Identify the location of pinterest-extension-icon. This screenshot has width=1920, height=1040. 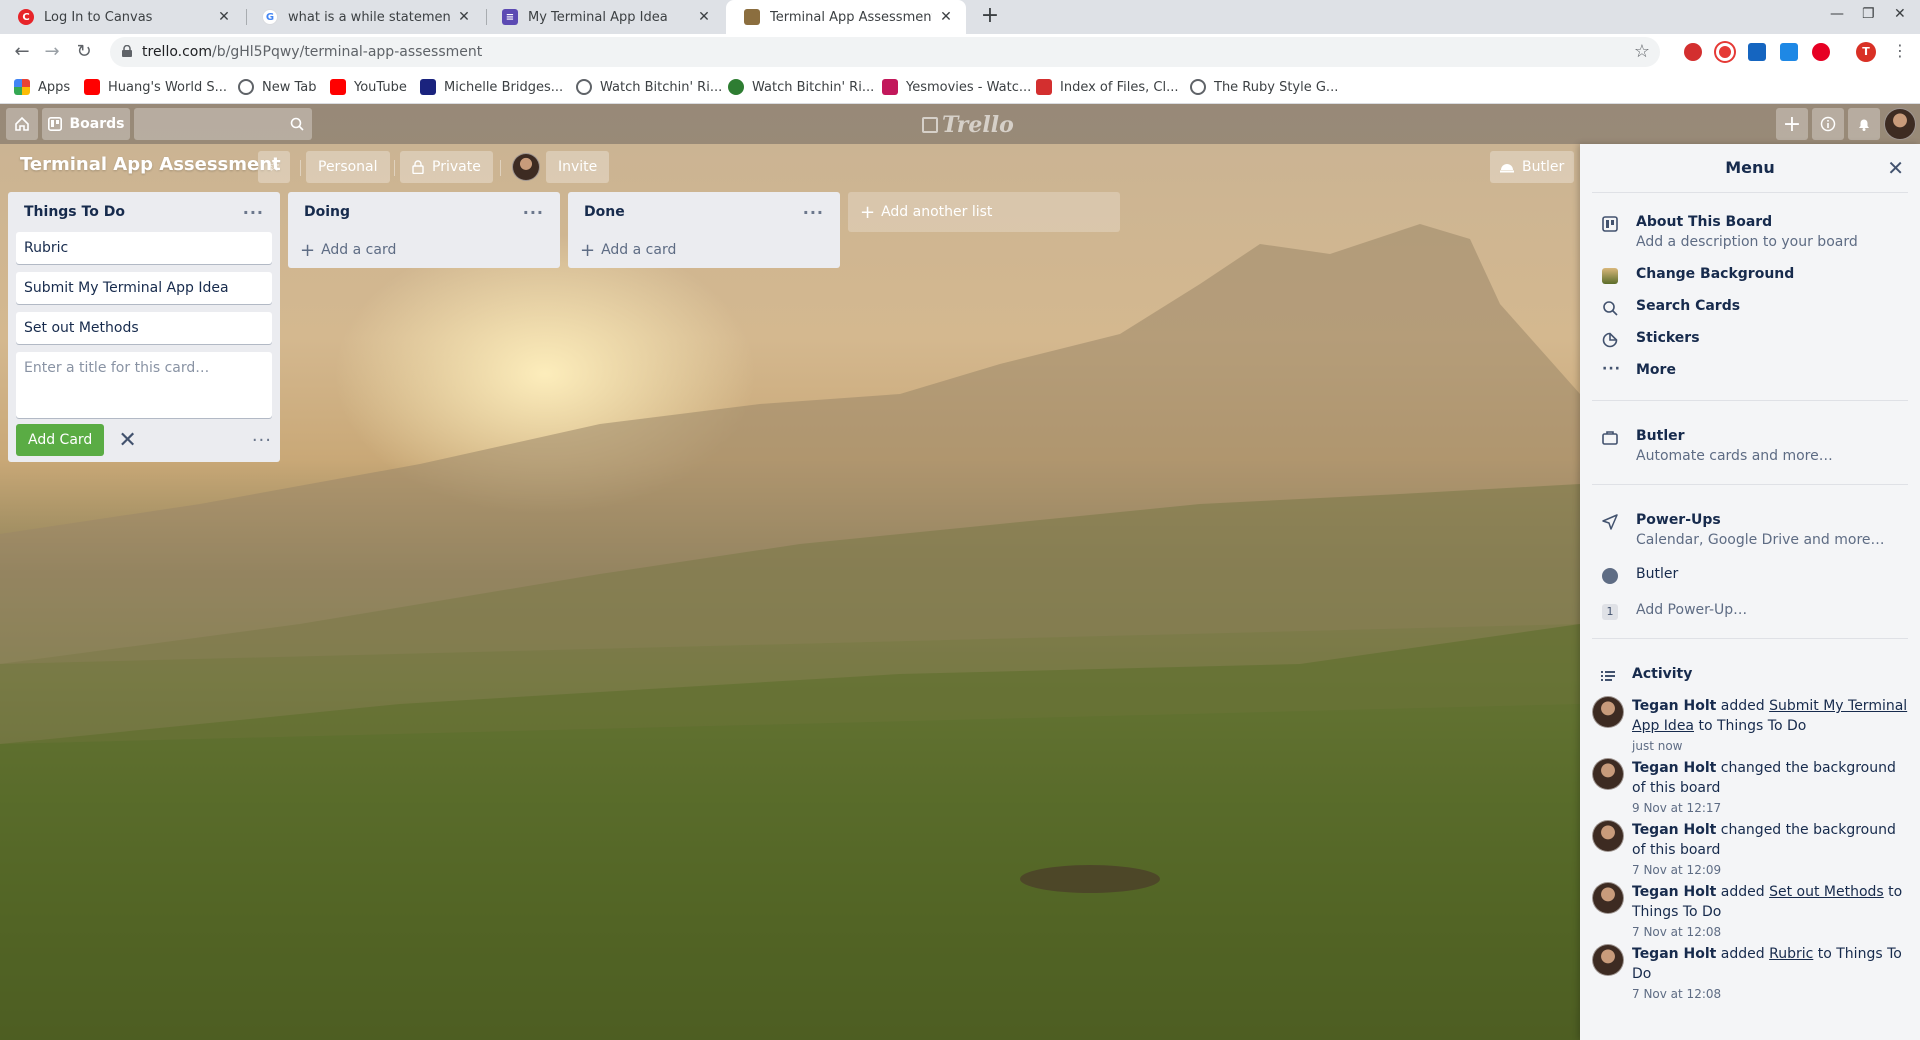
(1821, 52).